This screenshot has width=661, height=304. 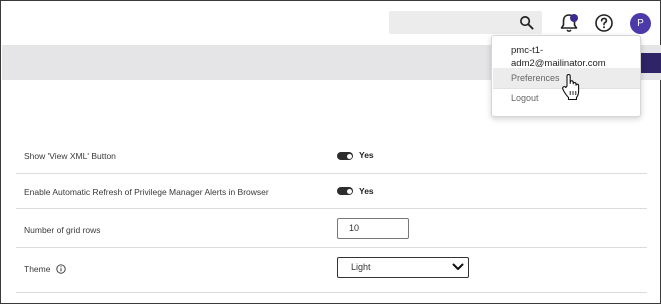 I want to click on search-icon, so click(x=526, y=22).